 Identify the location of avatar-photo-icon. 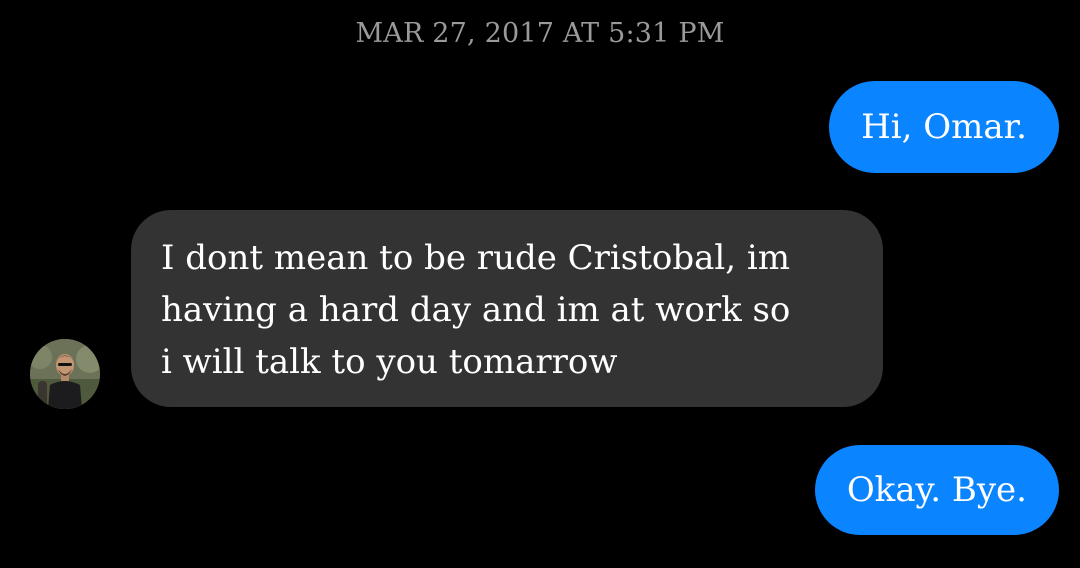
(65, 374).